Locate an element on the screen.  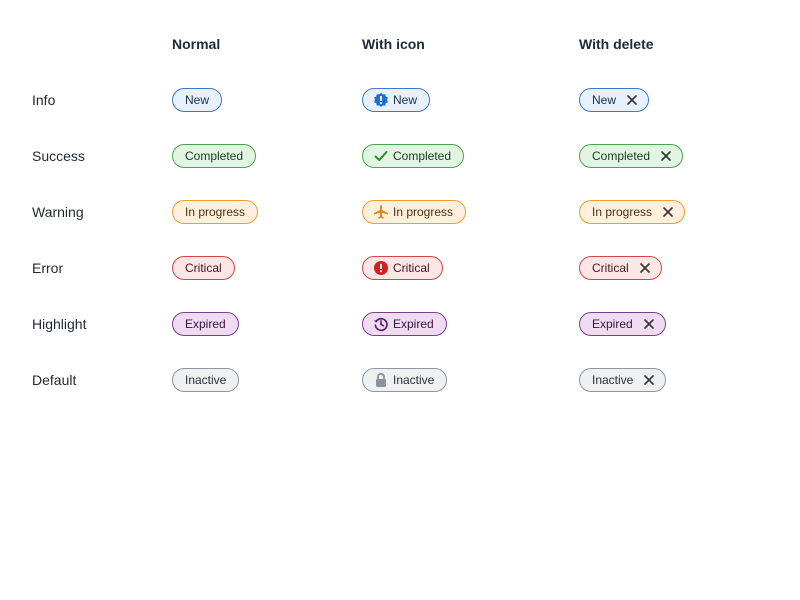
badge-info-with-delete: New is located at coordinates (614, 100).